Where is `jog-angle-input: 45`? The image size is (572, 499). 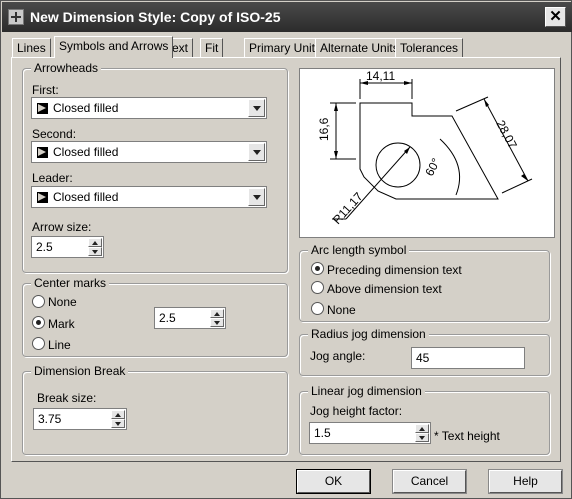 jog-angle-input: 45 is located at coordinates (468, 358).